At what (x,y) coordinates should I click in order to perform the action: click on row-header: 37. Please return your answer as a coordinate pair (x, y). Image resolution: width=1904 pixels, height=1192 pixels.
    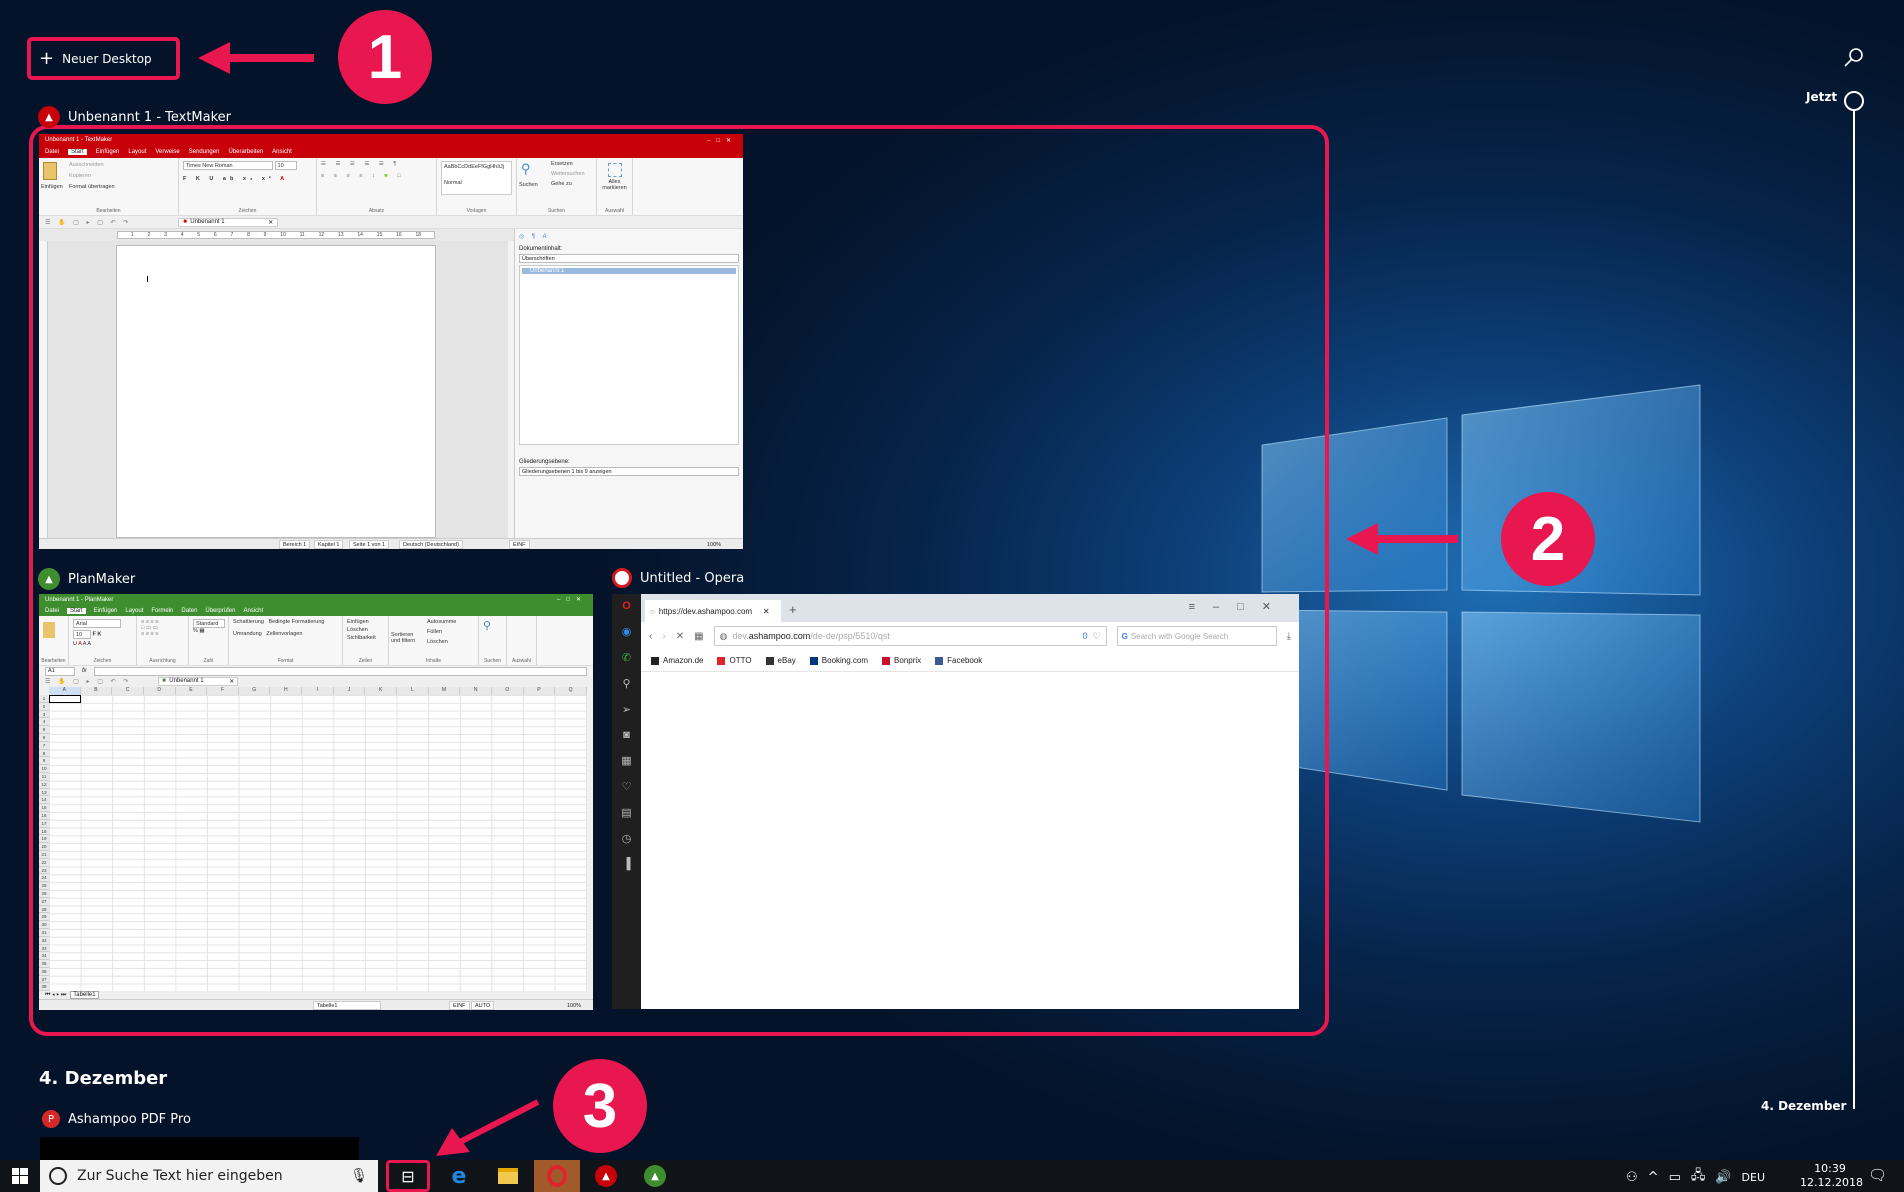
    Looking at the image, I should click on (44, 980).